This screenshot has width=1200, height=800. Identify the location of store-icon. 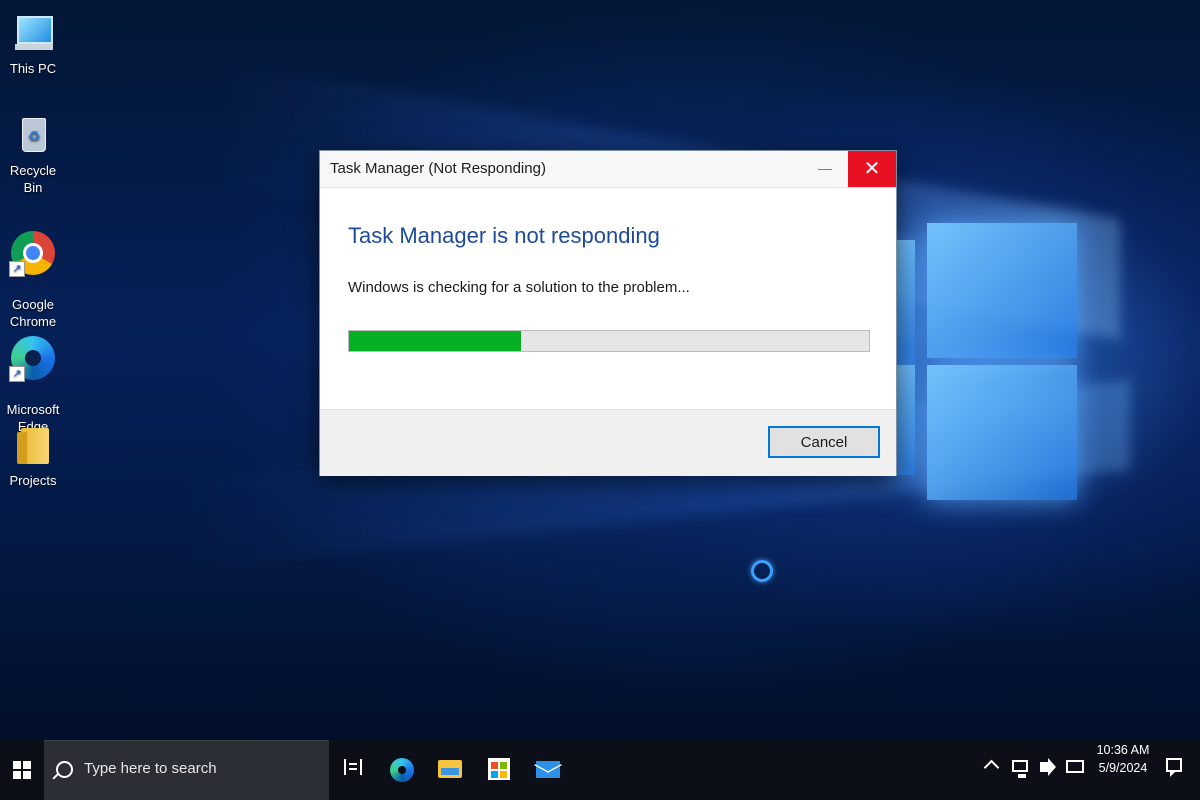
(499, 769).